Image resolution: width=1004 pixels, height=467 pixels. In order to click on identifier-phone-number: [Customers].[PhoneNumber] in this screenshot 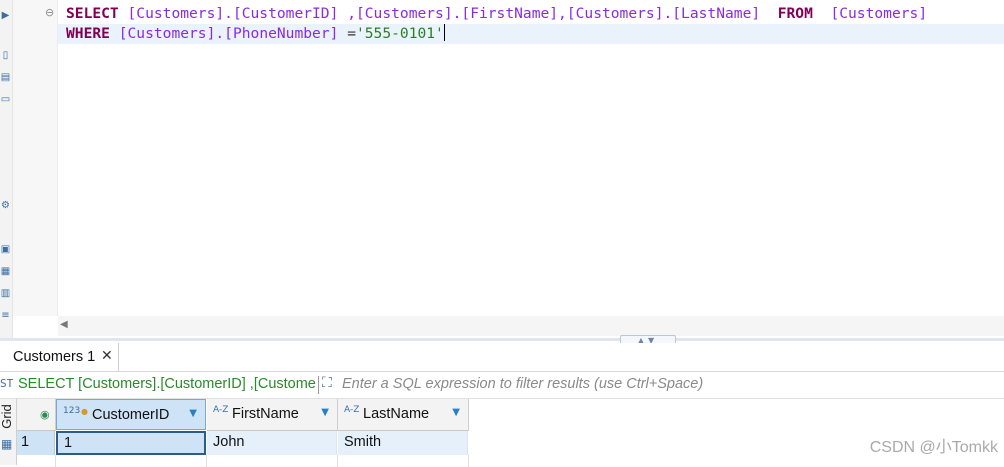, I will do `click(228, 33)`.